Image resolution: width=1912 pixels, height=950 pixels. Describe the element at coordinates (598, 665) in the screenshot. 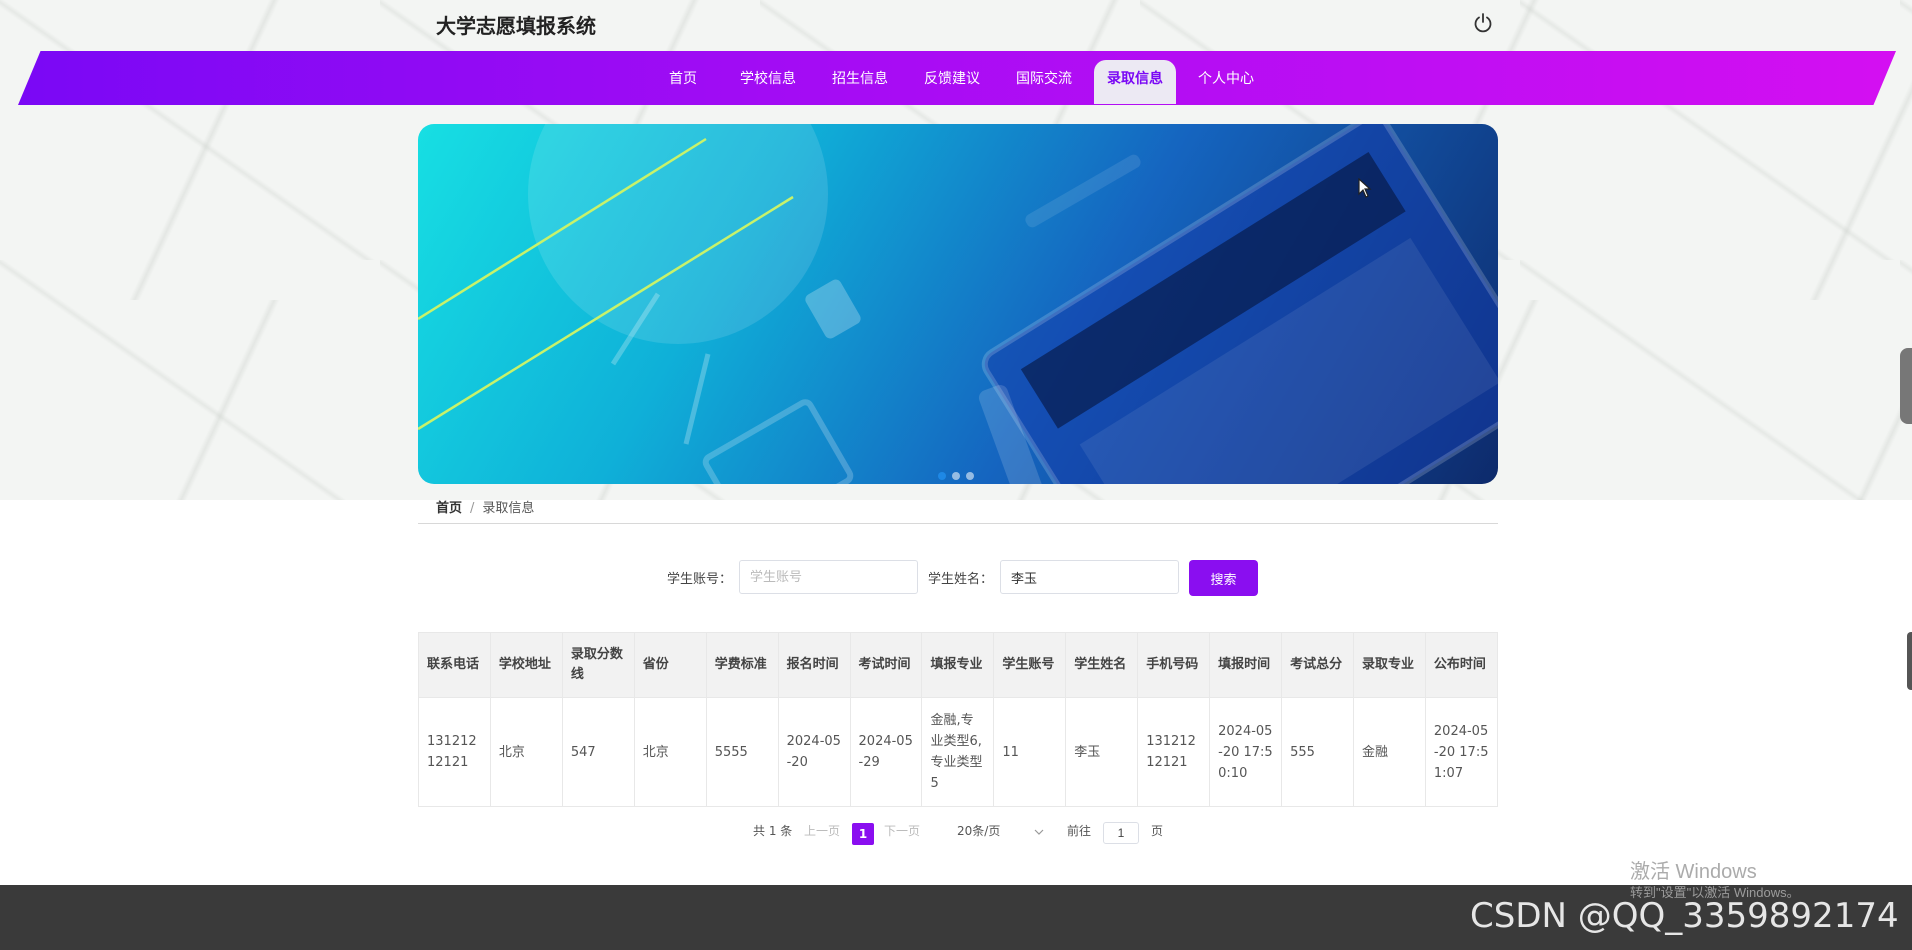

I see `column-header: 录取分数线` at that location.